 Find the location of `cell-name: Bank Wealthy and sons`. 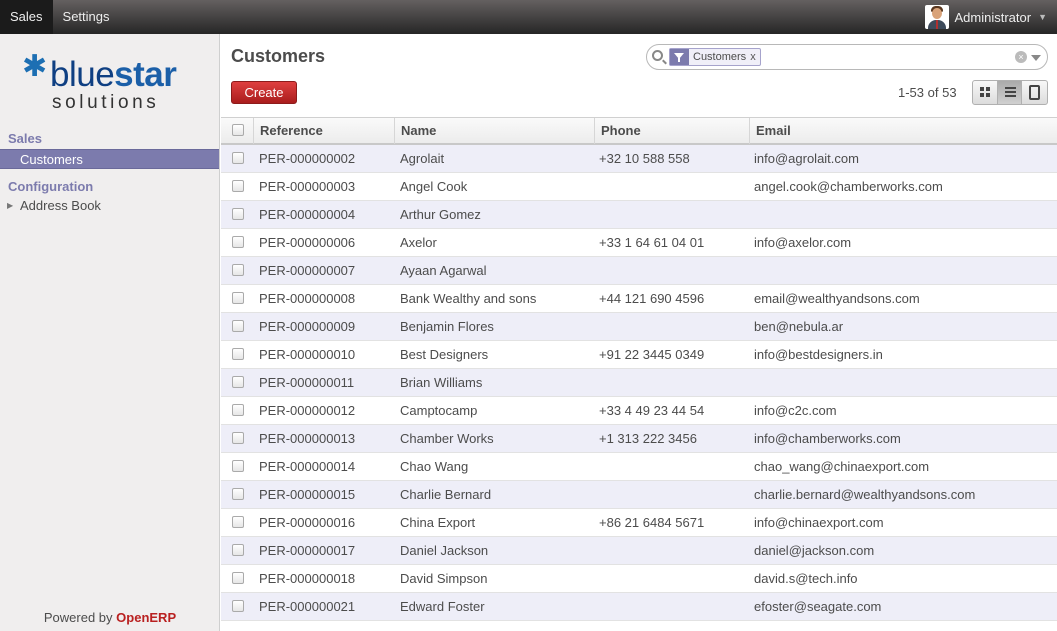

cell-name: Bank Wealthy and sons is located at coordinates (468, 298).